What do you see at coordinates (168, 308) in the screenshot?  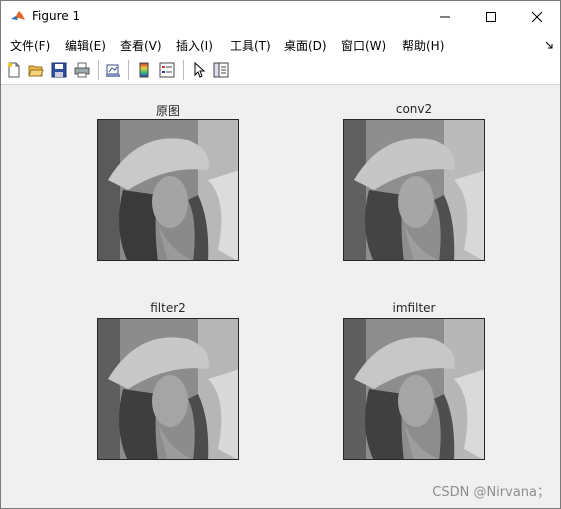 I see `subplot-title: filter2` at bounding box center [168, 308].